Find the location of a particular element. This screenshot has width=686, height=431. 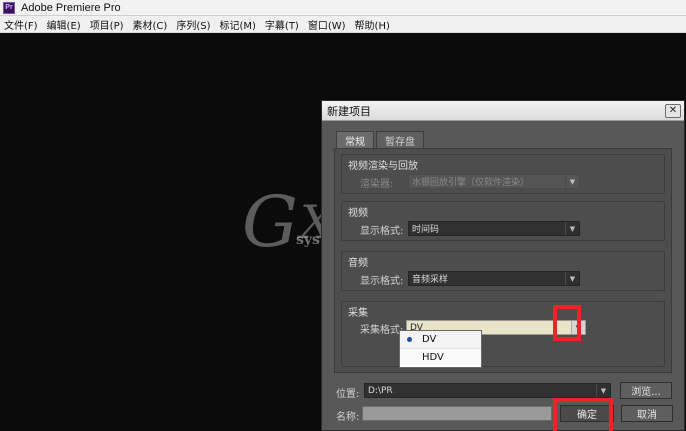

video-format-label: 显示格式: is located at coordinates (382, 231).